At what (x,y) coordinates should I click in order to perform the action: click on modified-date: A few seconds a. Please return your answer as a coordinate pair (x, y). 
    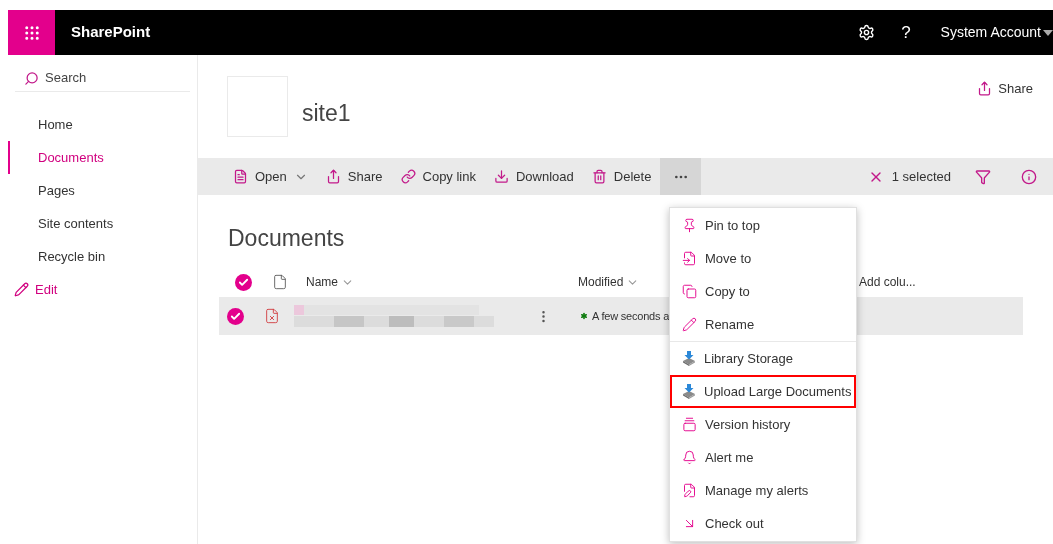
    Looking at the image, I should click on (631, 316).